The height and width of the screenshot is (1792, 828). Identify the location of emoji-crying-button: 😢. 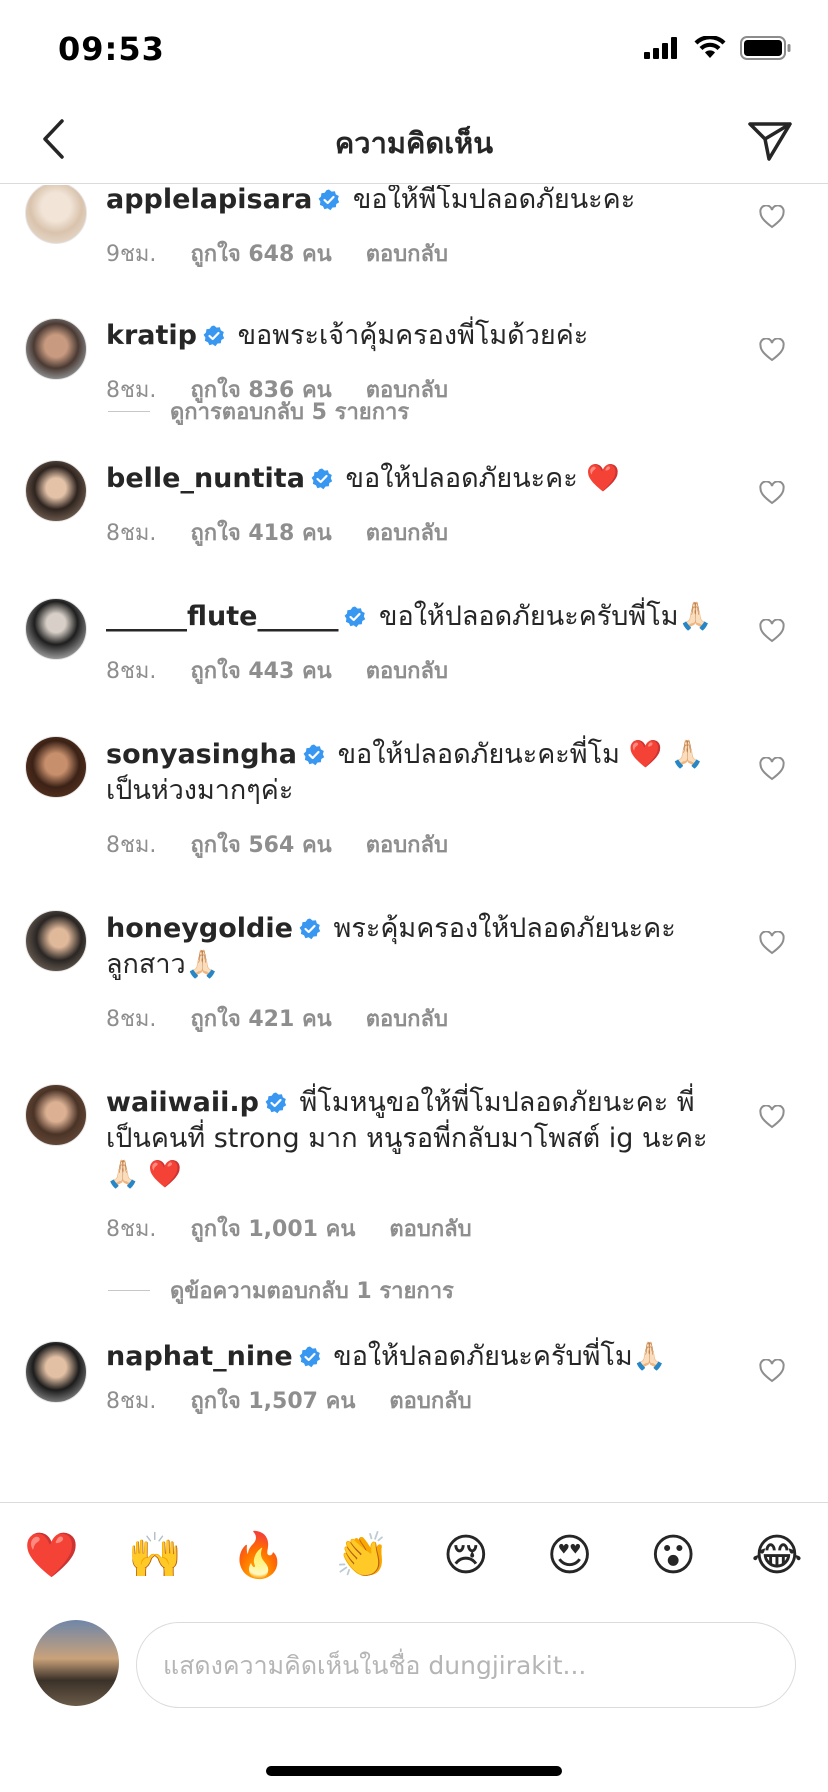
(466, 1556).